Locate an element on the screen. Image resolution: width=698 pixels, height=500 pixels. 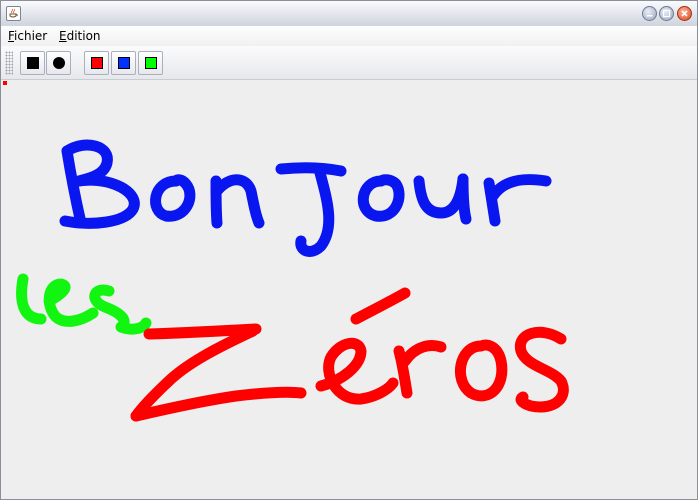
menu-edition-label: dition is located at coordinates (83, 36).